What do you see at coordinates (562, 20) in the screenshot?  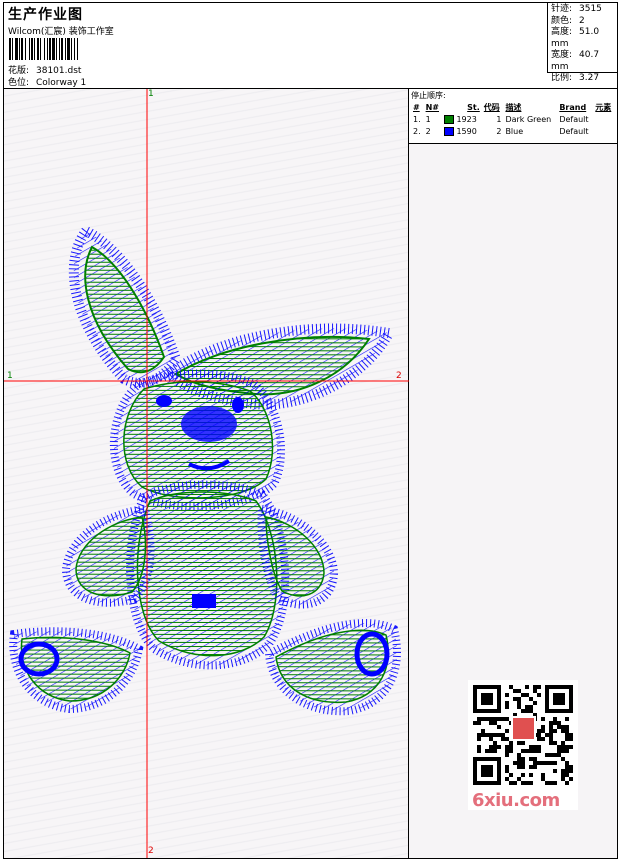 I see `color-count-label: 颜色:` at bounding box center [562, 20].